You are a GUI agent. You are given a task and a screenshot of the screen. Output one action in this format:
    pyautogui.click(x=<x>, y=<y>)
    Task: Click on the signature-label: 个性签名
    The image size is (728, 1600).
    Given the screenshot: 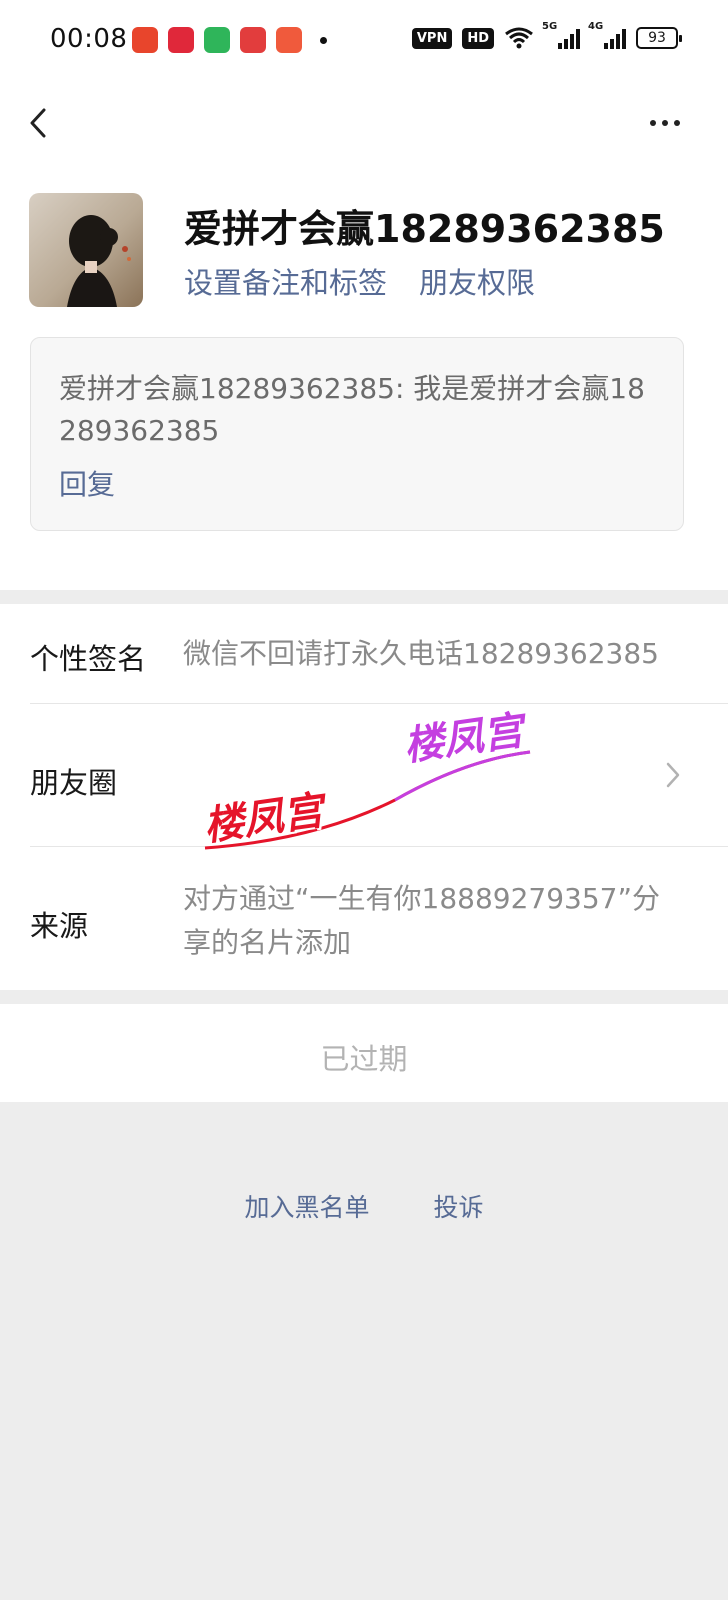 What is the action you would take?
    pyautogui.click(x=88, y=659)
    